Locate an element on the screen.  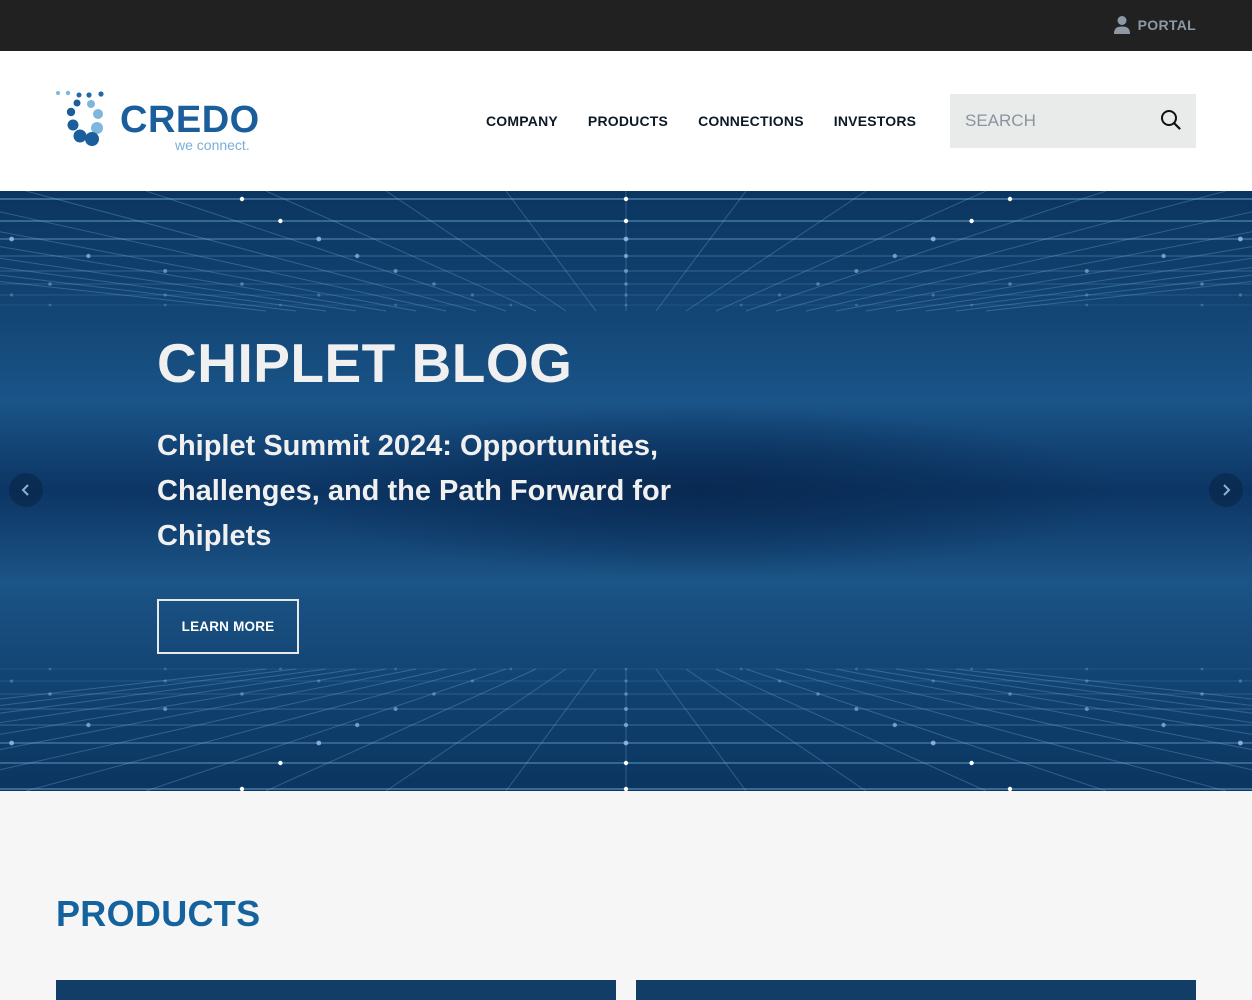
nav-item-products: PRODUCTS is located at coordinates (628, 121).